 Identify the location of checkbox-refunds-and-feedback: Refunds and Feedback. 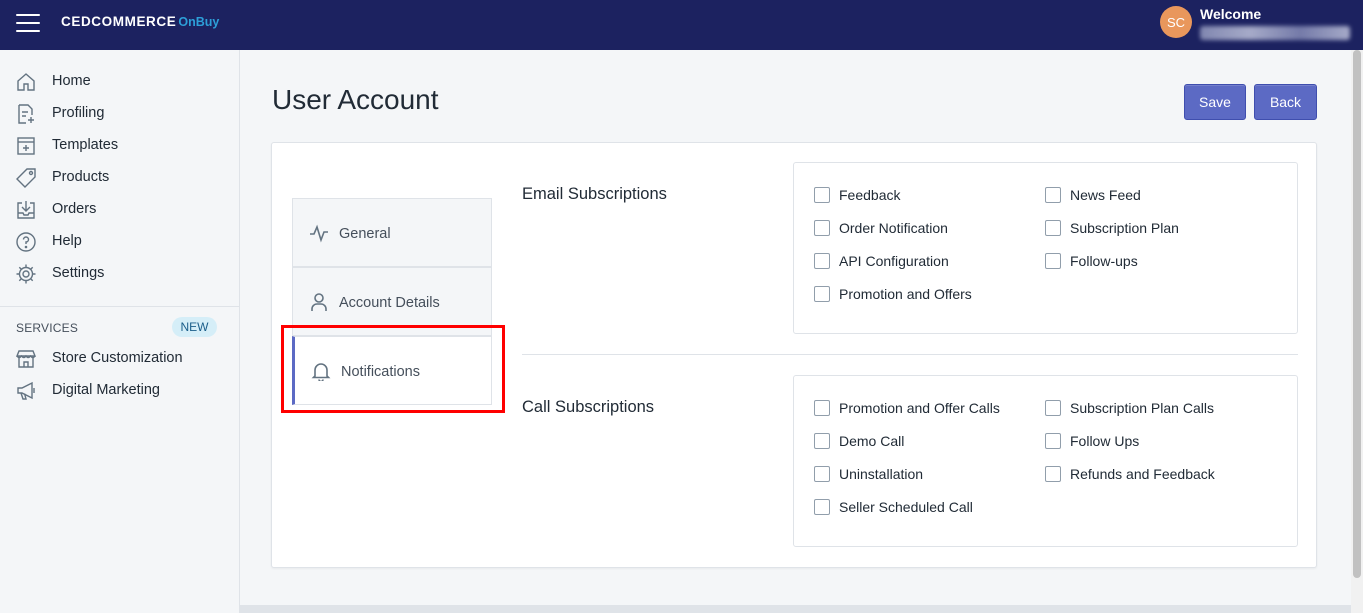
(1130, 474).